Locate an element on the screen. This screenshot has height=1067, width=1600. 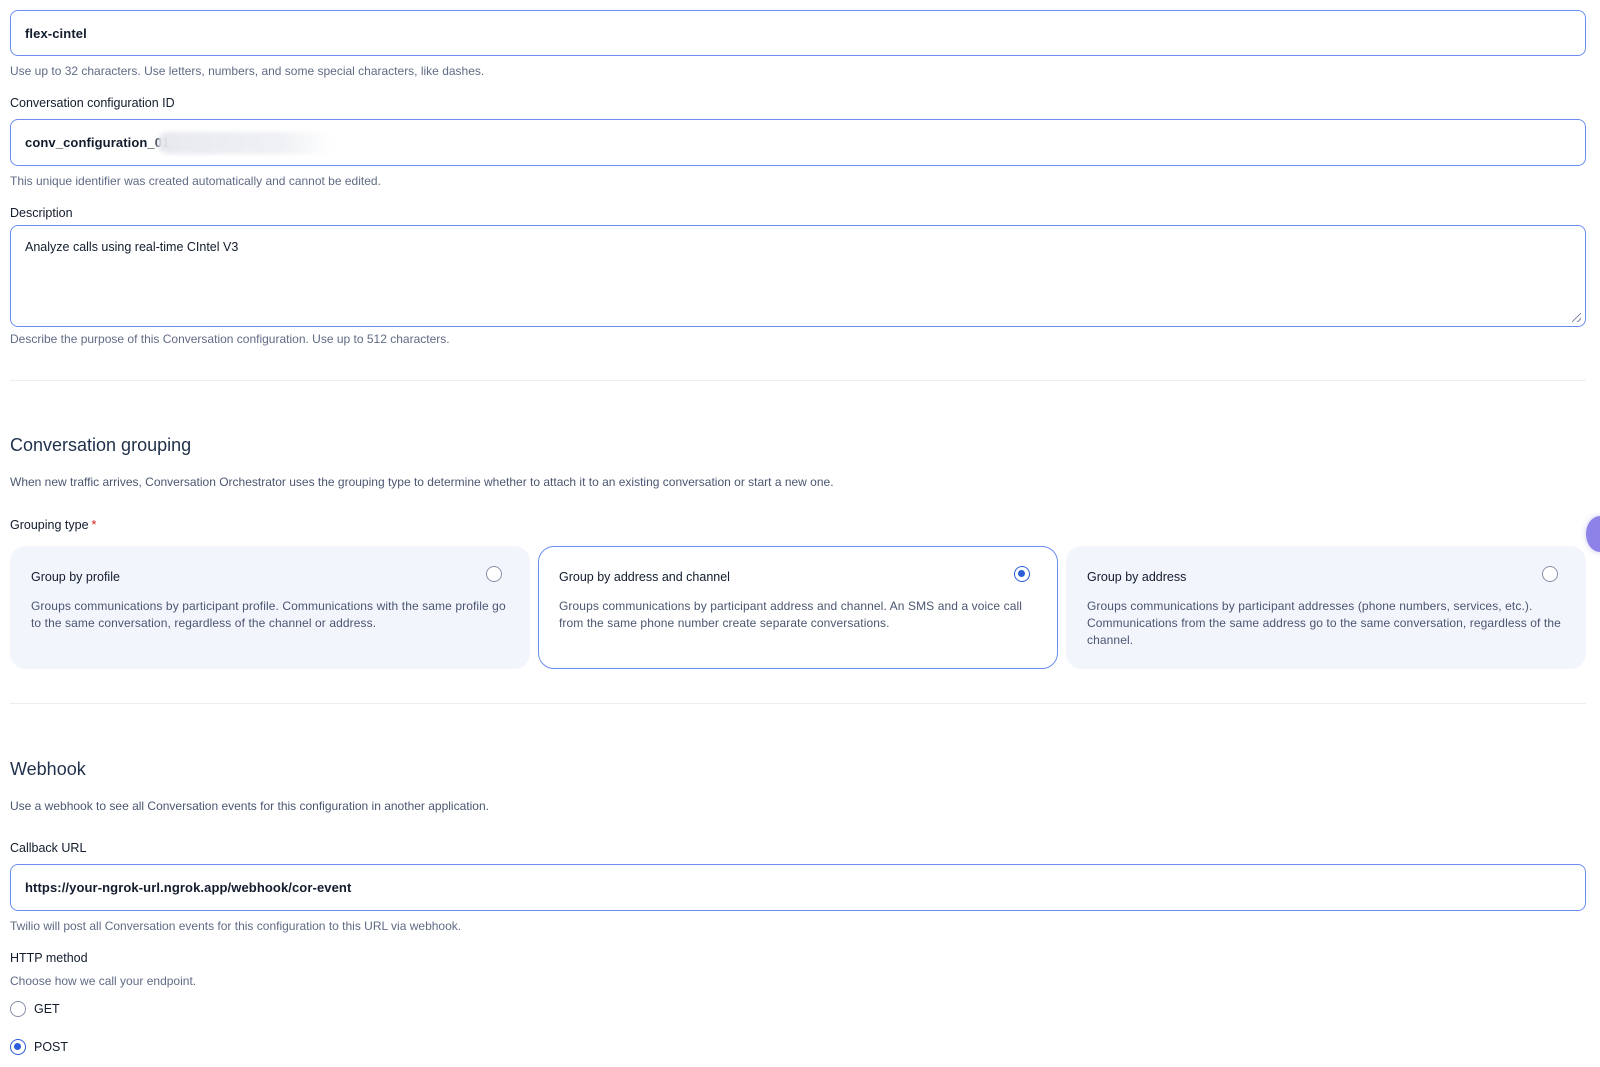
webhook-section-title: Webhook is located at coordinates (48, 769).